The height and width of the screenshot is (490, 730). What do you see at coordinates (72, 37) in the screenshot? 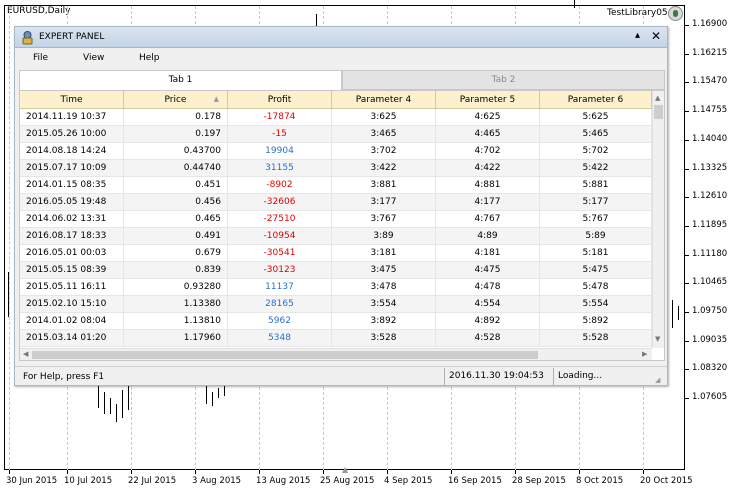
I see `panel-title: EXPERT PANEL` at bounding box center [72, 37].